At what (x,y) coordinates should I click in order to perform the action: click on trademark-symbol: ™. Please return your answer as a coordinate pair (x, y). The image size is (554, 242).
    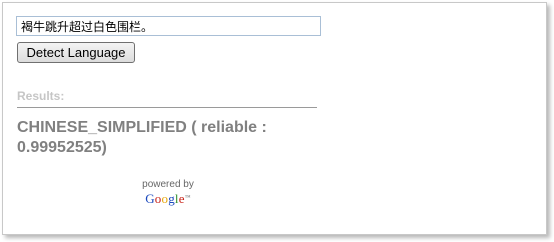
    Looking at the image, I should click on (187, 198).